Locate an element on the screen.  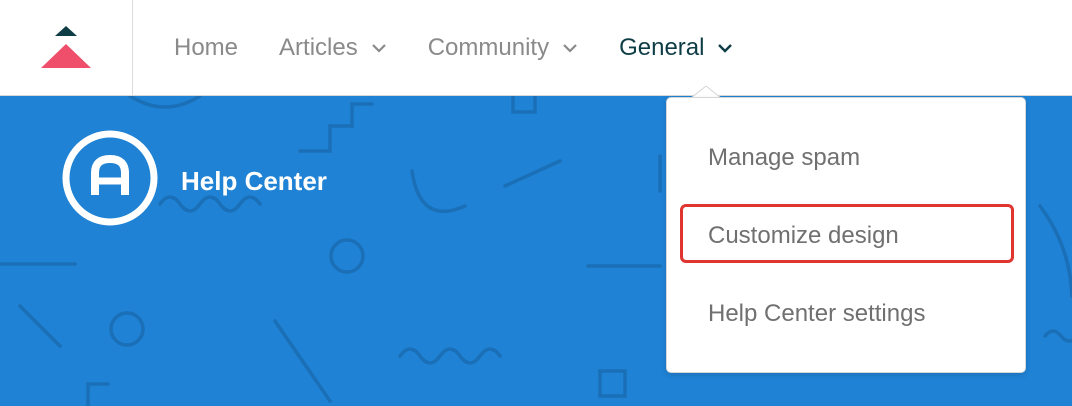
help-center-title: Help Center is located at coordinates (254, 181).